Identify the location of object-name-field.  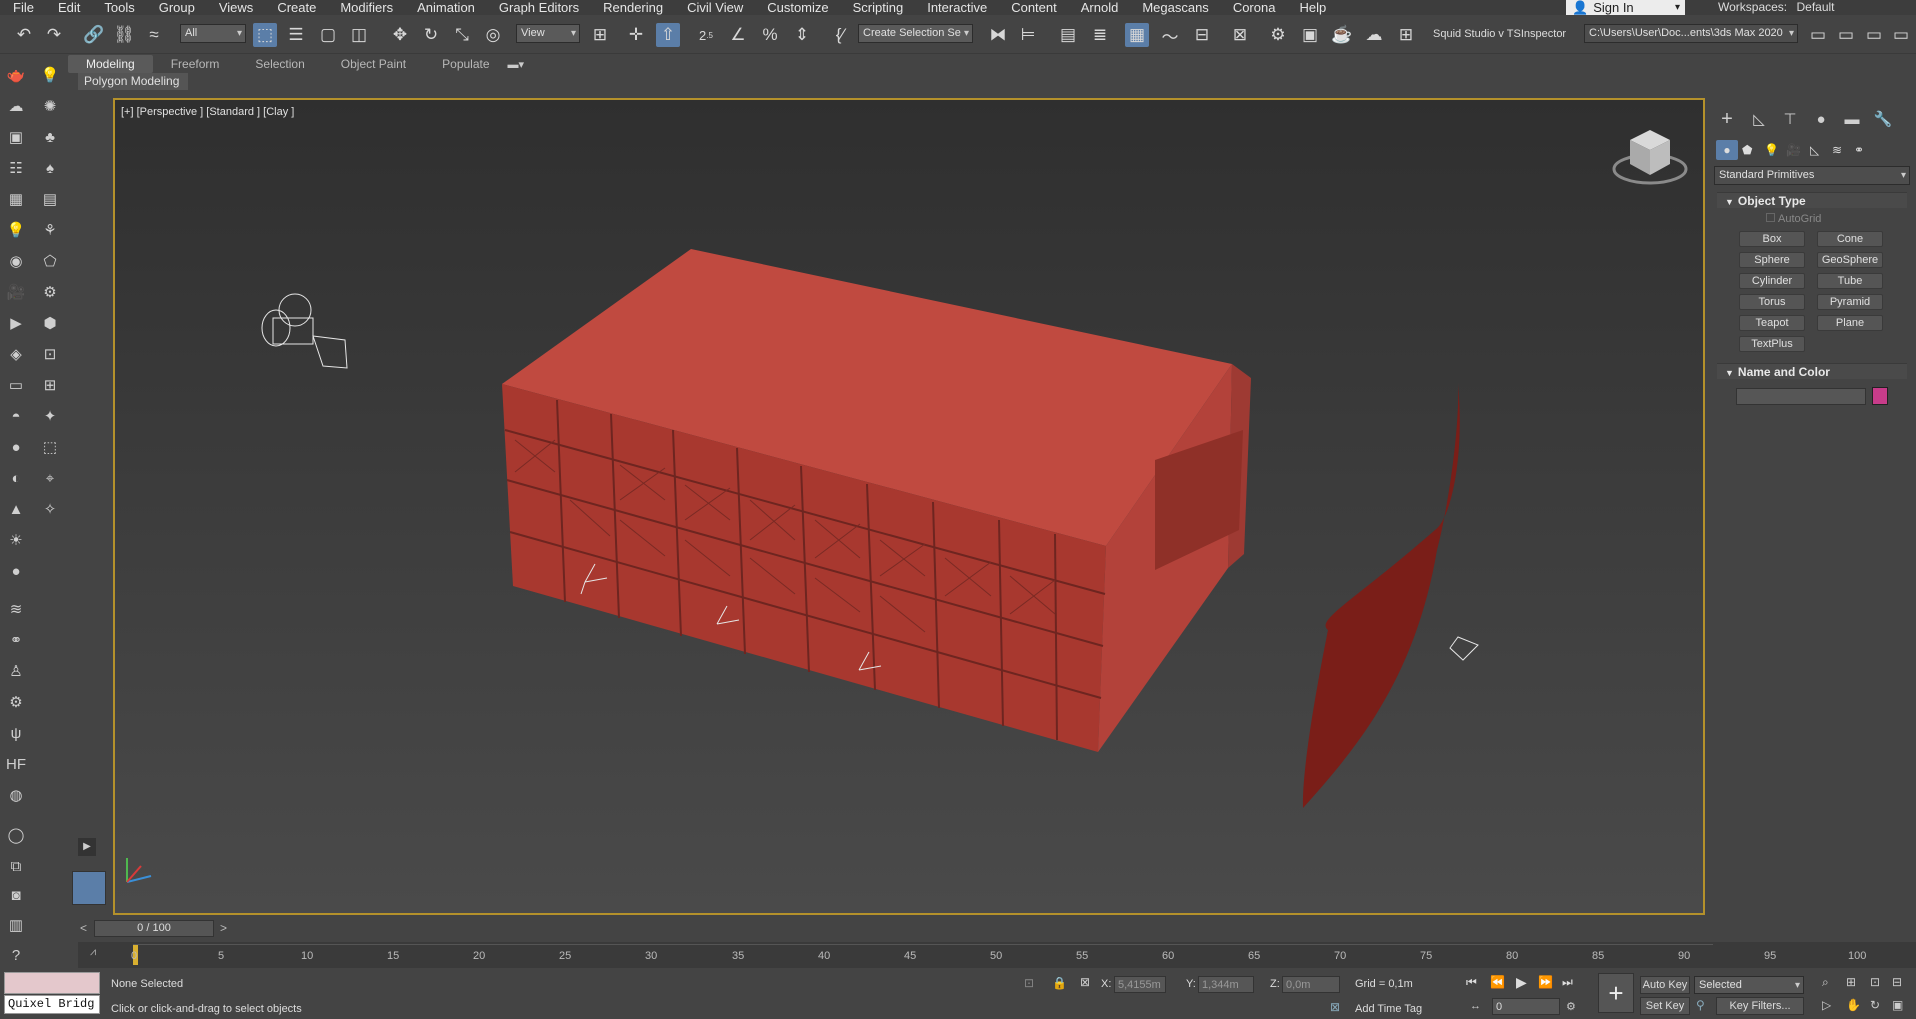
(1801, 396).